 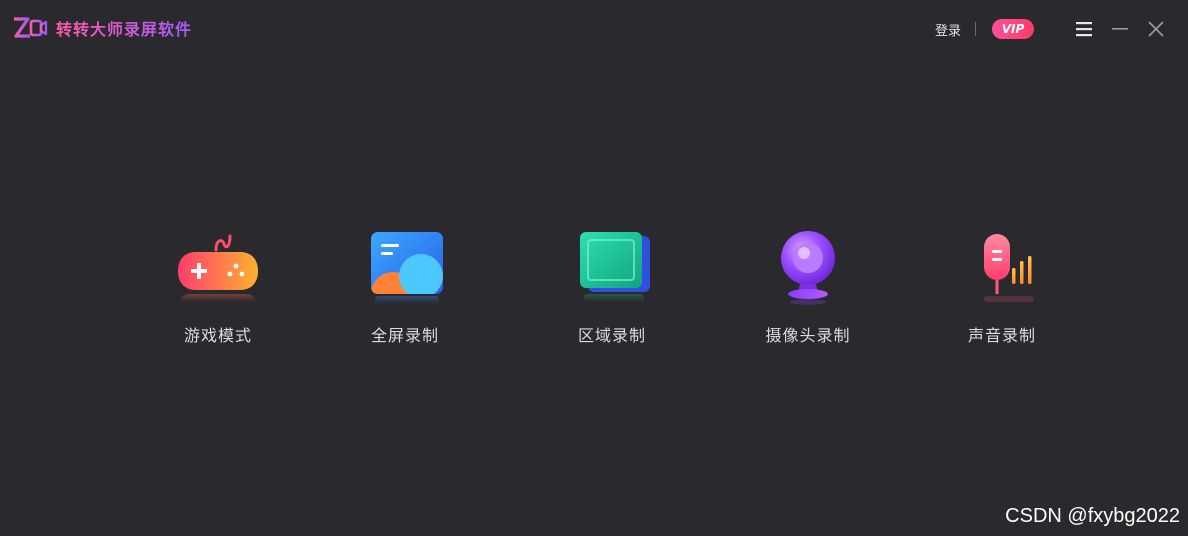 I want to click on game-mode-button: 游戏模式, so click(x=218, y=293).